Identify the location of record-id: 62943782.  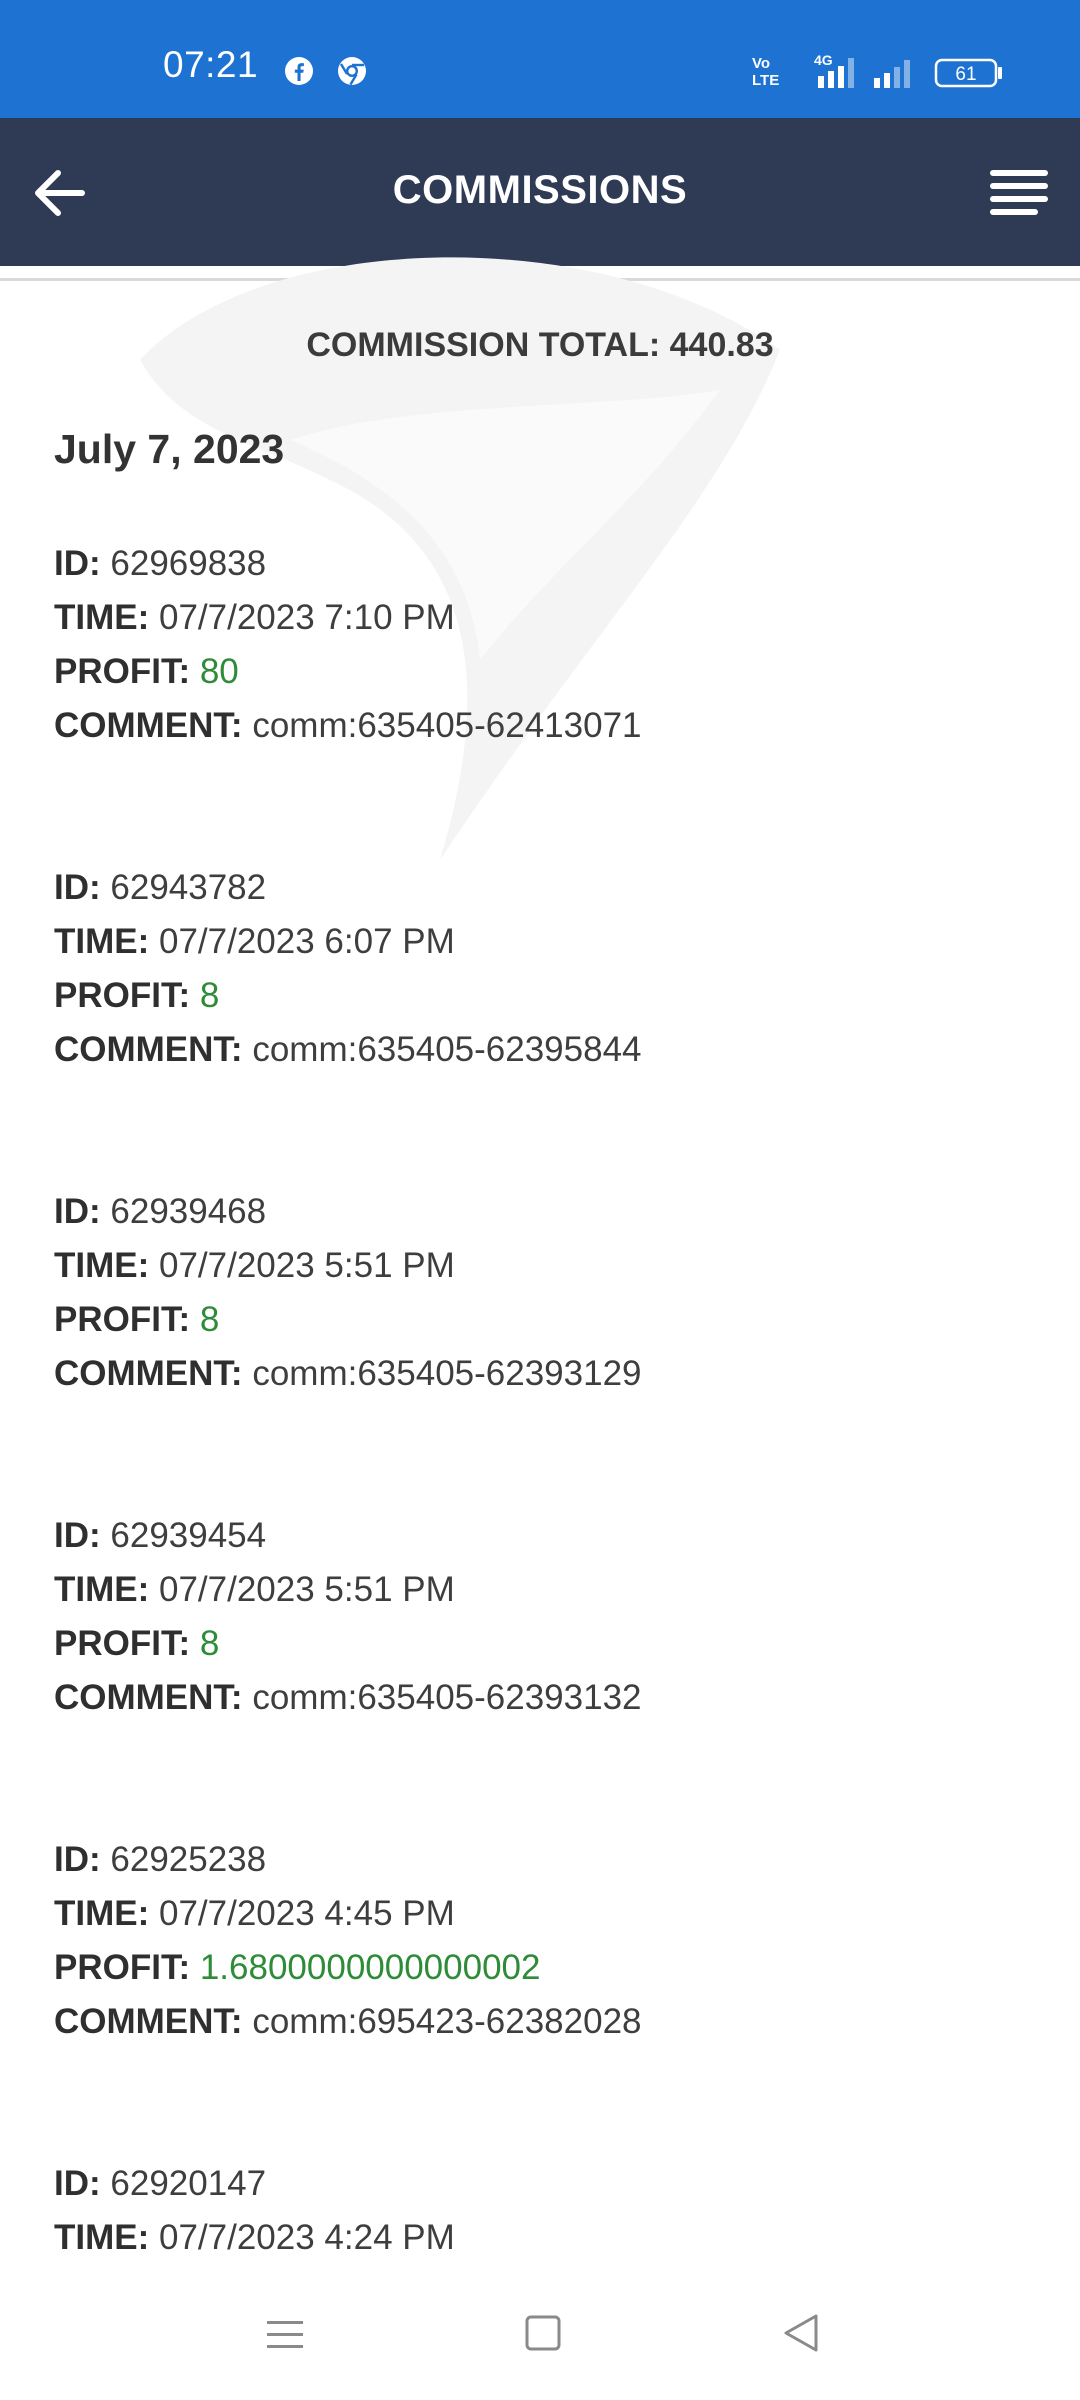
(188, 887).